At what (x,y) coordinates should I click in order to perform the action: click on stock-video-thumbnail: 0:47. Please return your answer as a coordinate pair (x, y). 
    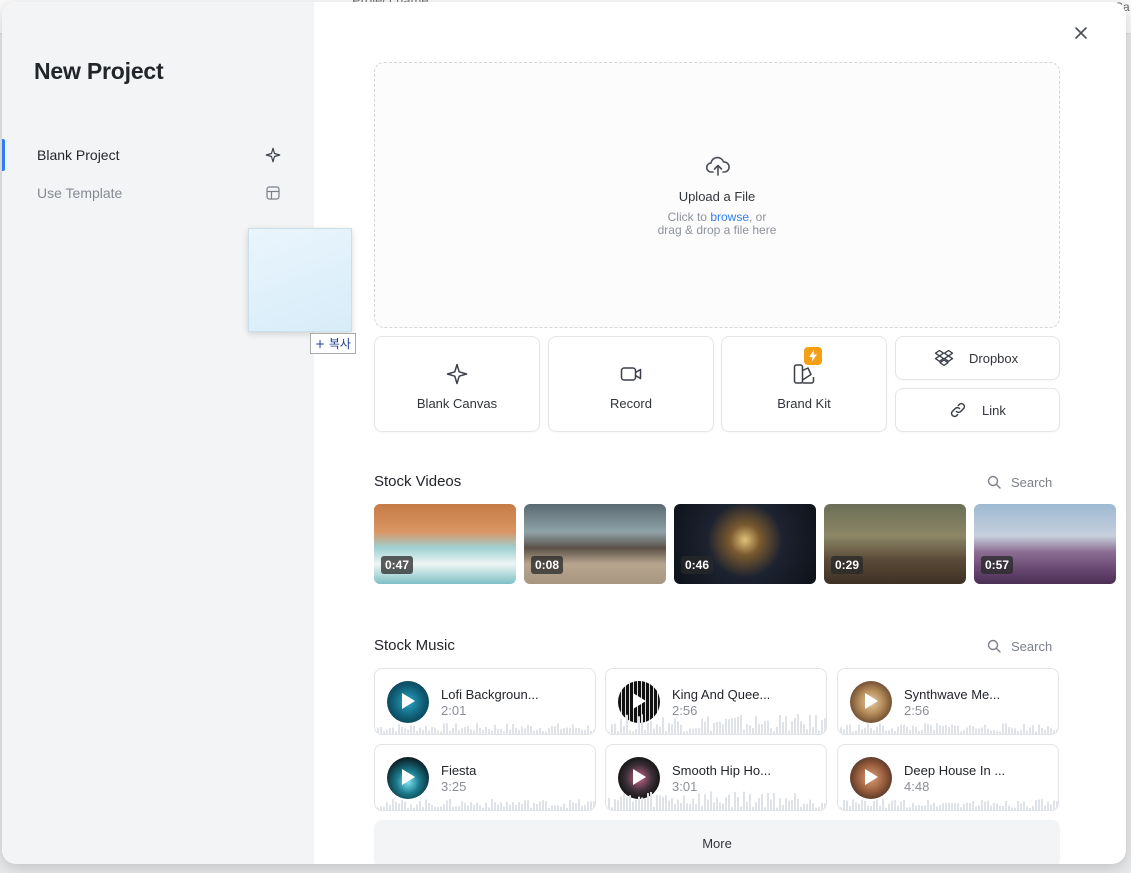
    Looking at the image, I should click on (445, 544).